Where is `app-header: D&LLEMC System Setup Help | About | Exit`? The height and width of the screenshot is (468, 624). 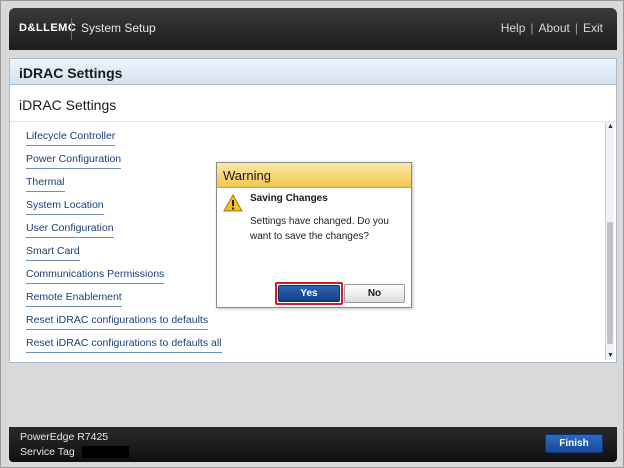
app-header: D&LLEMC System Setup Help | About | Exit is located at coordinates (313, 29).